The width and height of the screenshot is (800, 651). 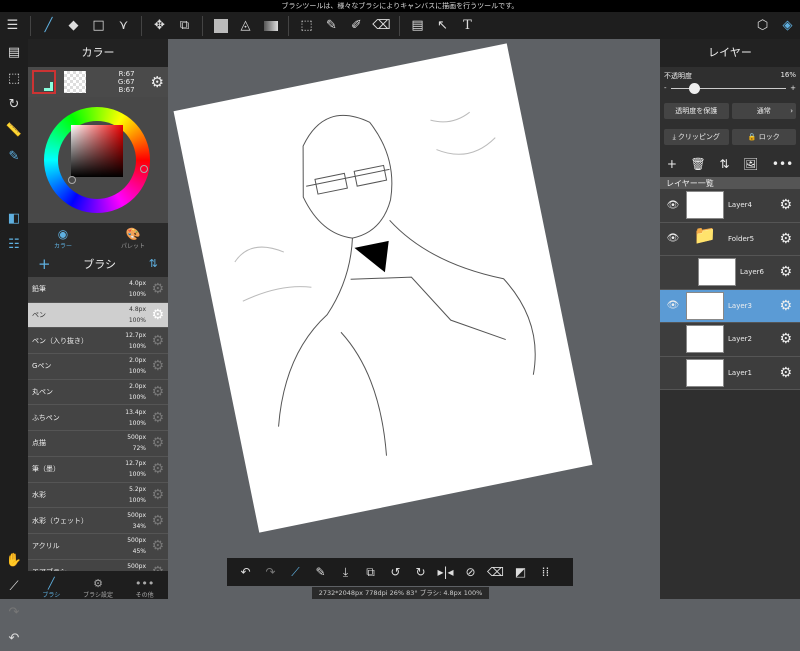 What do you see at coordinates (98, 469) in the screenshot?
I see `brush-item: 筆（墨） 12.7px 100% ⚙` at bounding box center [98, 469].